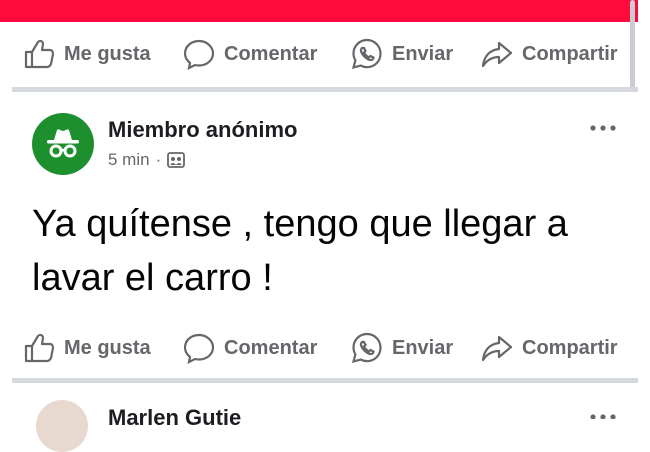  I want to click on post-time: 5 min, so click(129, 160).